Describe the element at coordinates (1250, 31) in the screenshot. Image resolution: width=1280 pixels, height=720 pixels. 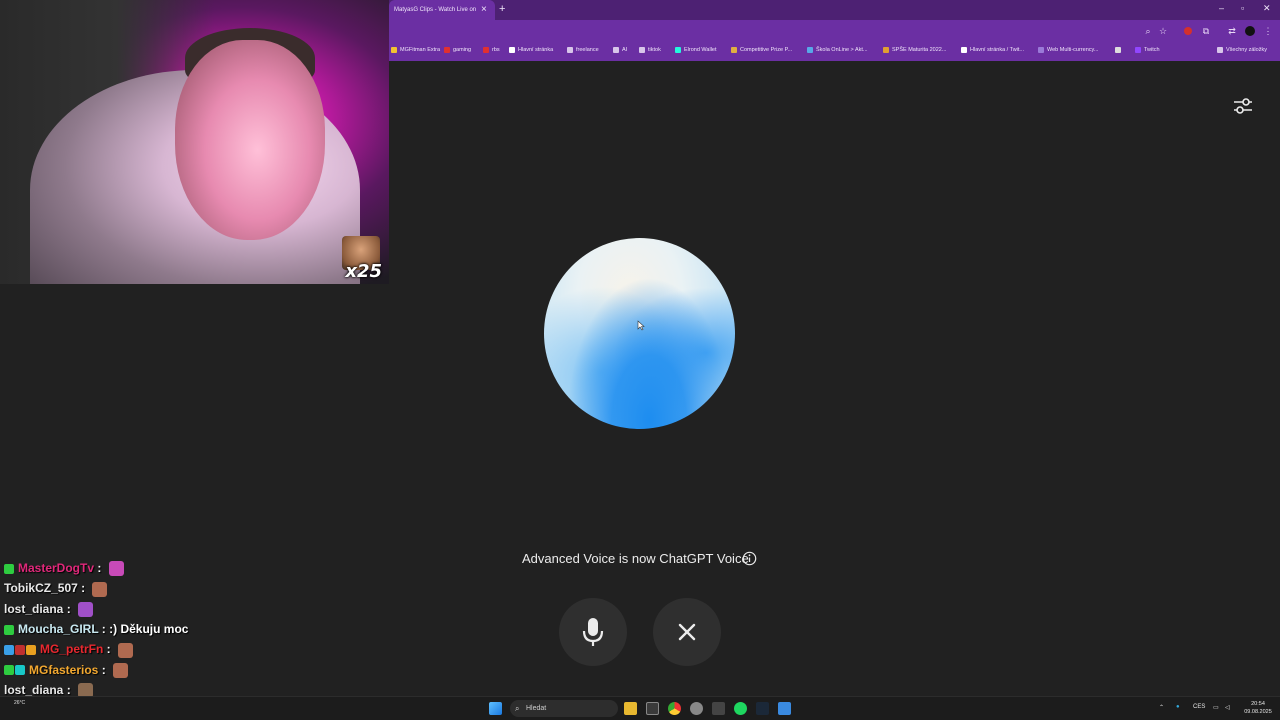
I see `profile-avatar` at that location.